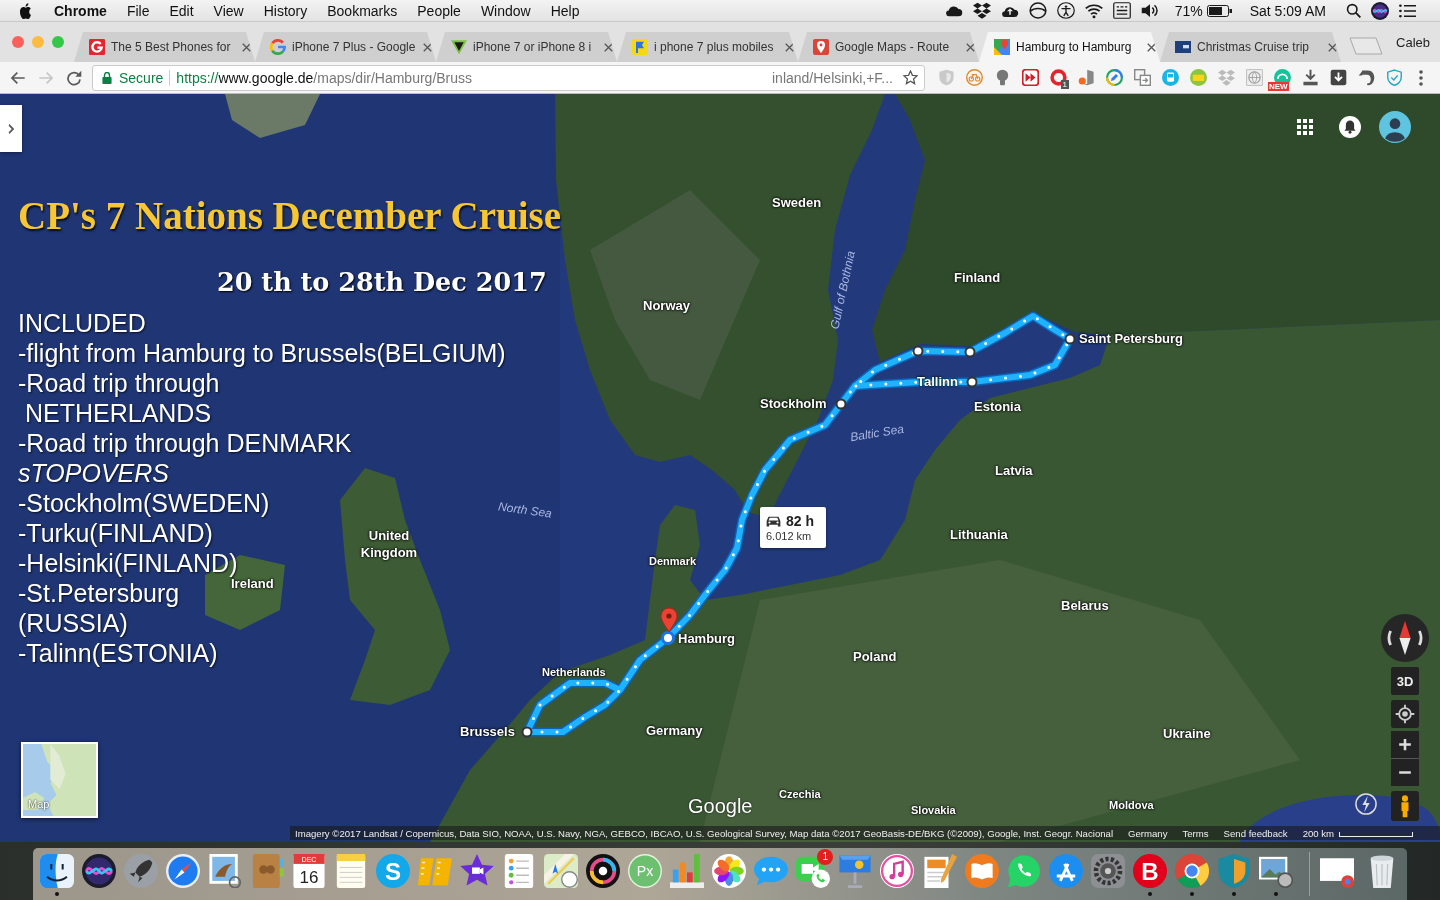 This screenshot has height=900, width=1440. What do you see at coordinates (138, 10) in the screenshot?
I see `menu-item: File` at bounding box center [138, 10].